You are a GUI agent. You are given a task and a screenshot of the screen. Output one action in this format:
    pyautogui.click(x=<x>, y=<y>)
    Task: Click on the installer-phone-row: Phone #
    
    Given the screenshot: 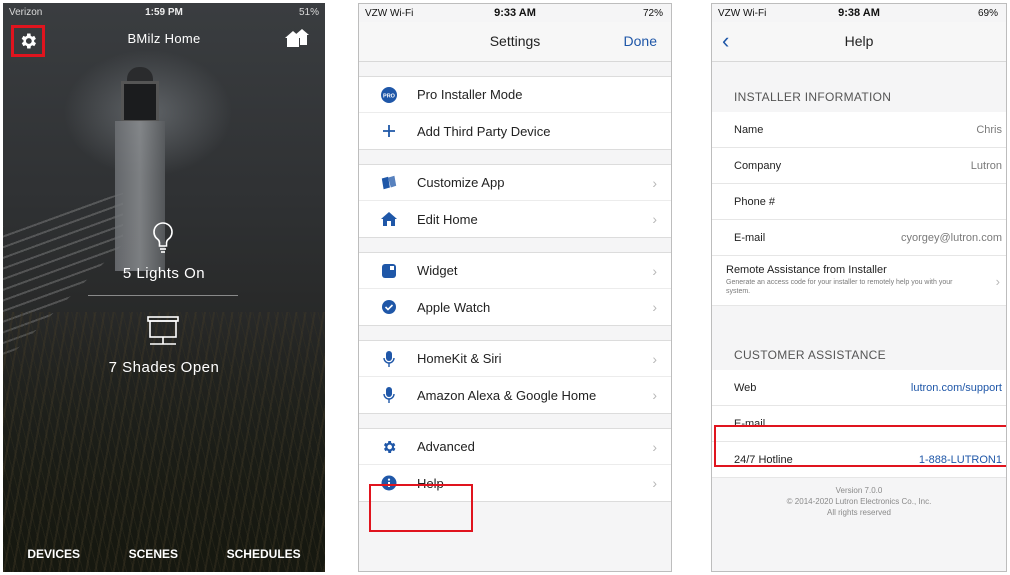 What is the action you would take?
    pyautogui.click(x=859, y=202)
    